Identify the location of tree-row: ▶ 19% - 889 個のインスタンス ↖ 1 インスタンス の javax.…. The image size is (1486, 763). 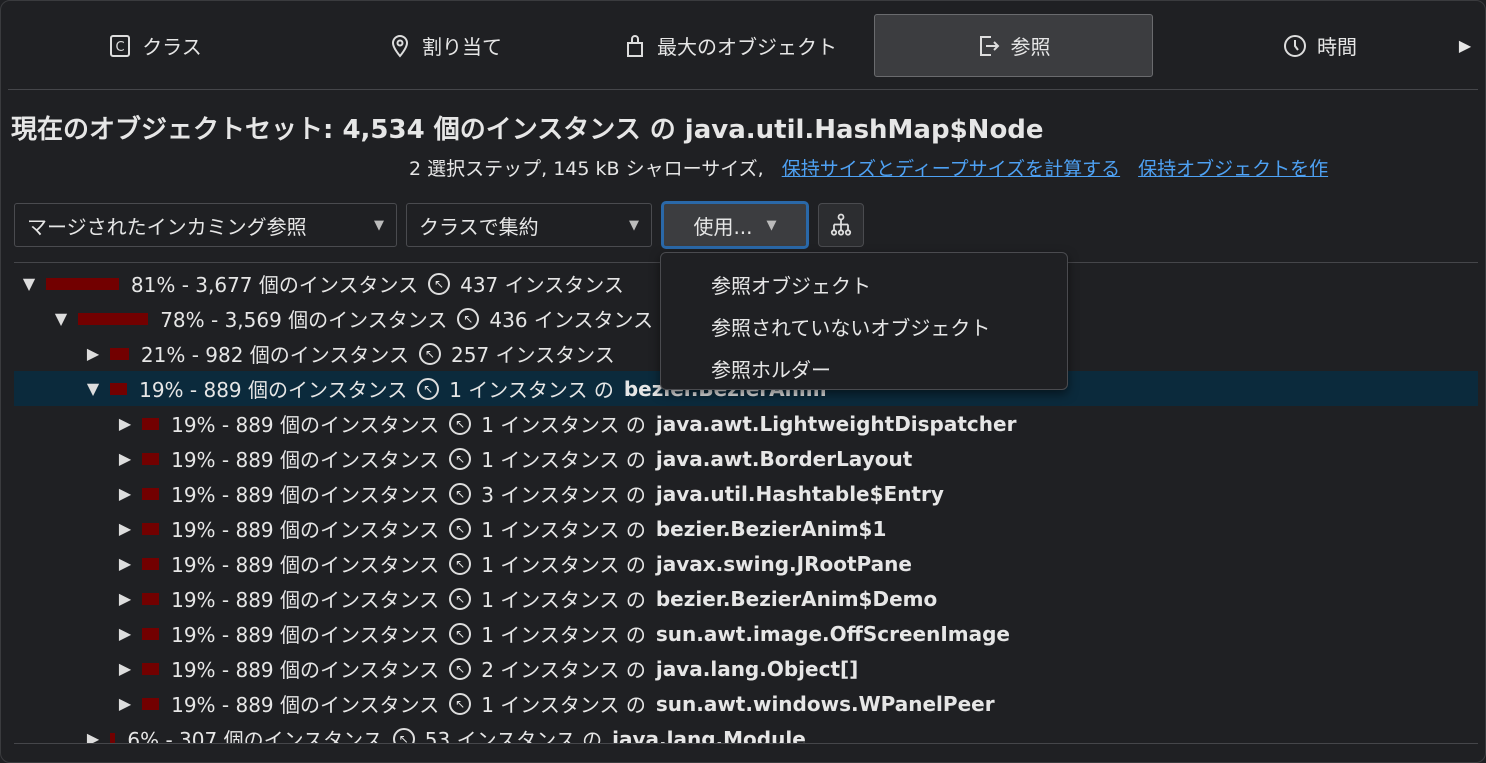
(746, 563).